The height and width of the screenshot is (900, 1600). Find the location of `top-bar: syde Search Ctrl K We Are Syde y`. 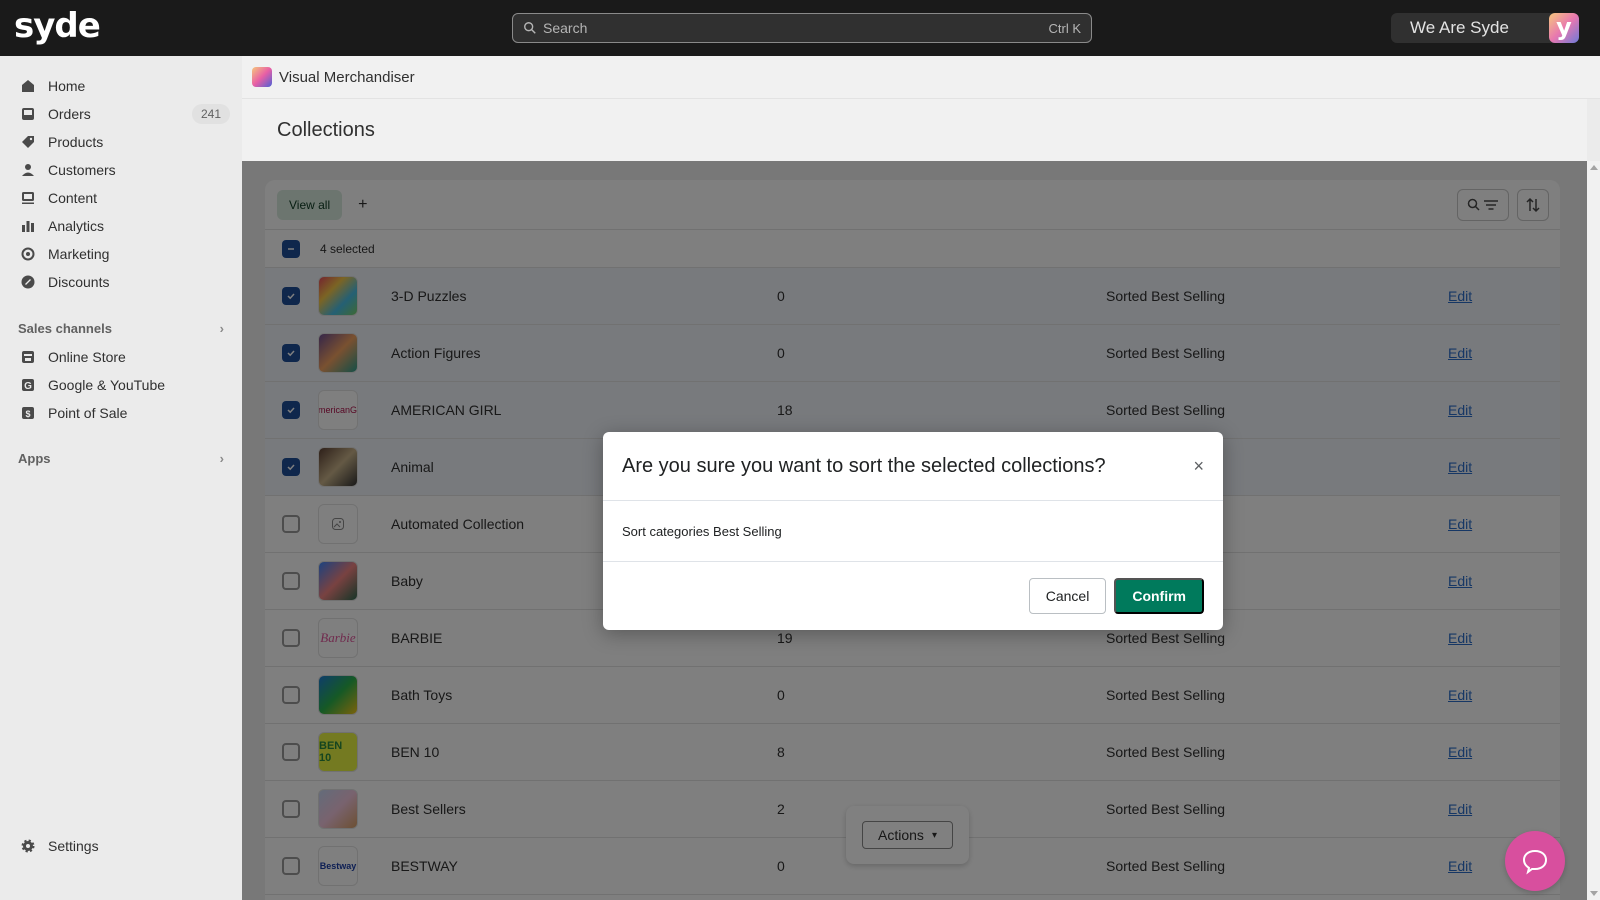

top-bar: syde Search Ctrl K We Are Syde y is located at coordinates (800, 28).